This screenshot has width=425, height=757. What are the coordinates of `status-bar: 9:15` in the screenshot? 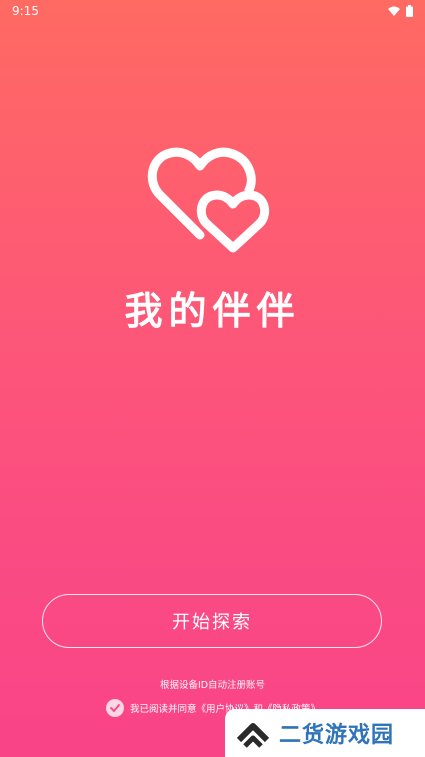 It's located at (212, 11).